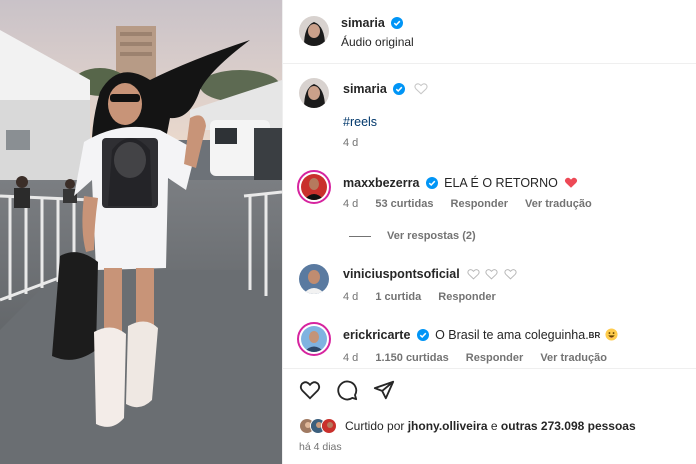  I want to click on caption-username: simaria, so click(365, 89).